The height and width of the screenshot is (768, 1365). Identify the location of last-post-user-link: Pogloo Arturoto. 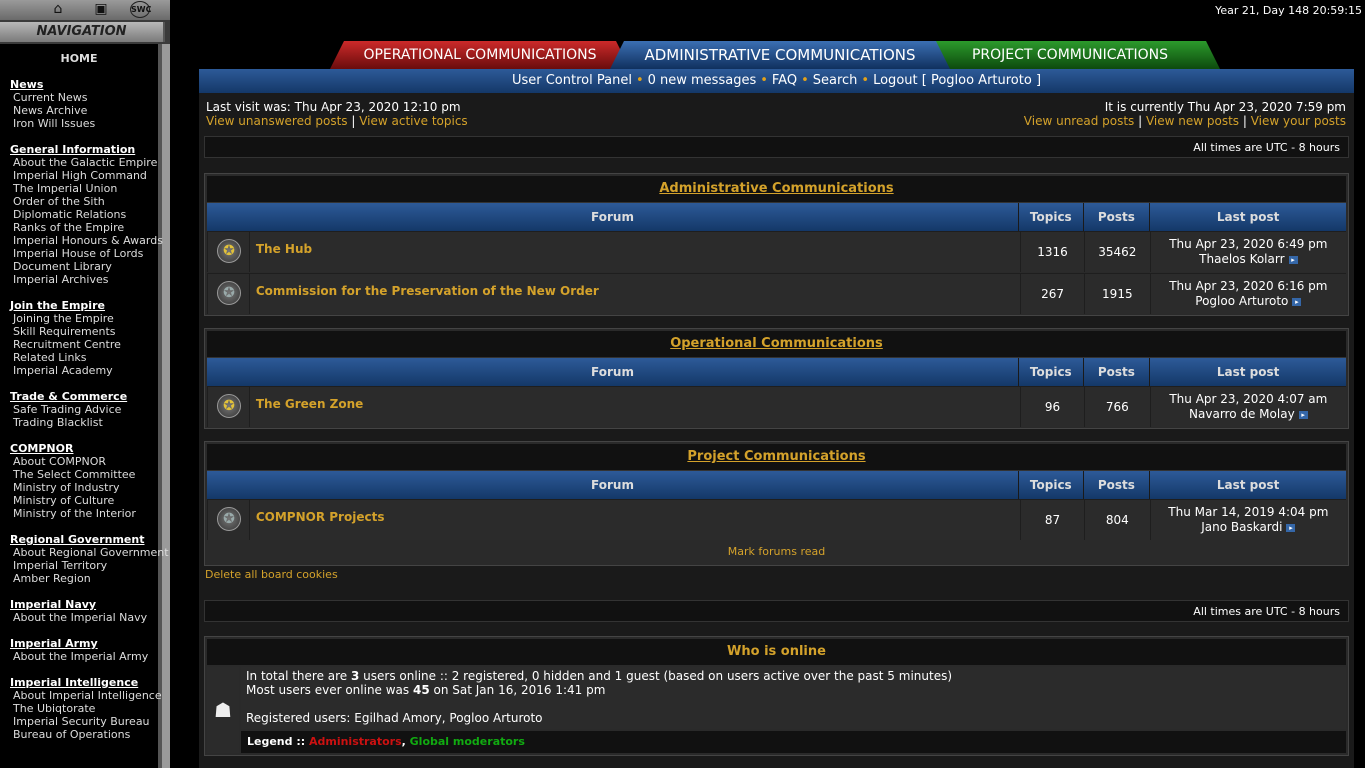
(1241, 301).